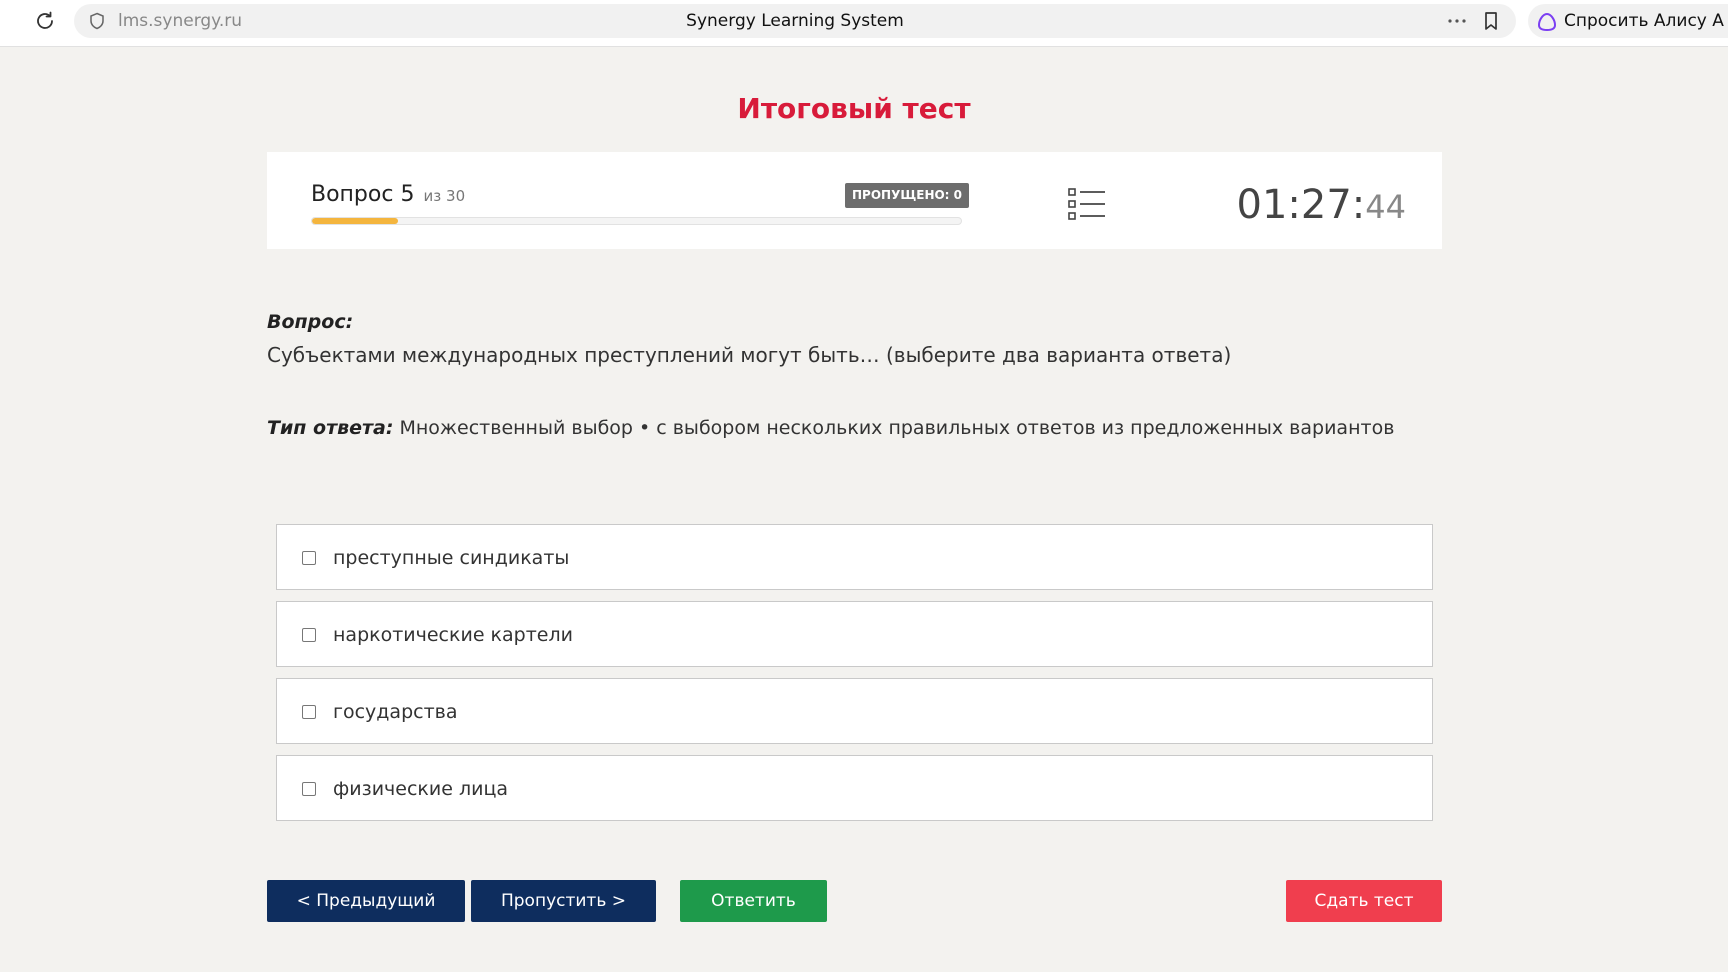 This screenshot has height=972, width=1728. I want to click on answer-button: Ответить, so click(753, 901).